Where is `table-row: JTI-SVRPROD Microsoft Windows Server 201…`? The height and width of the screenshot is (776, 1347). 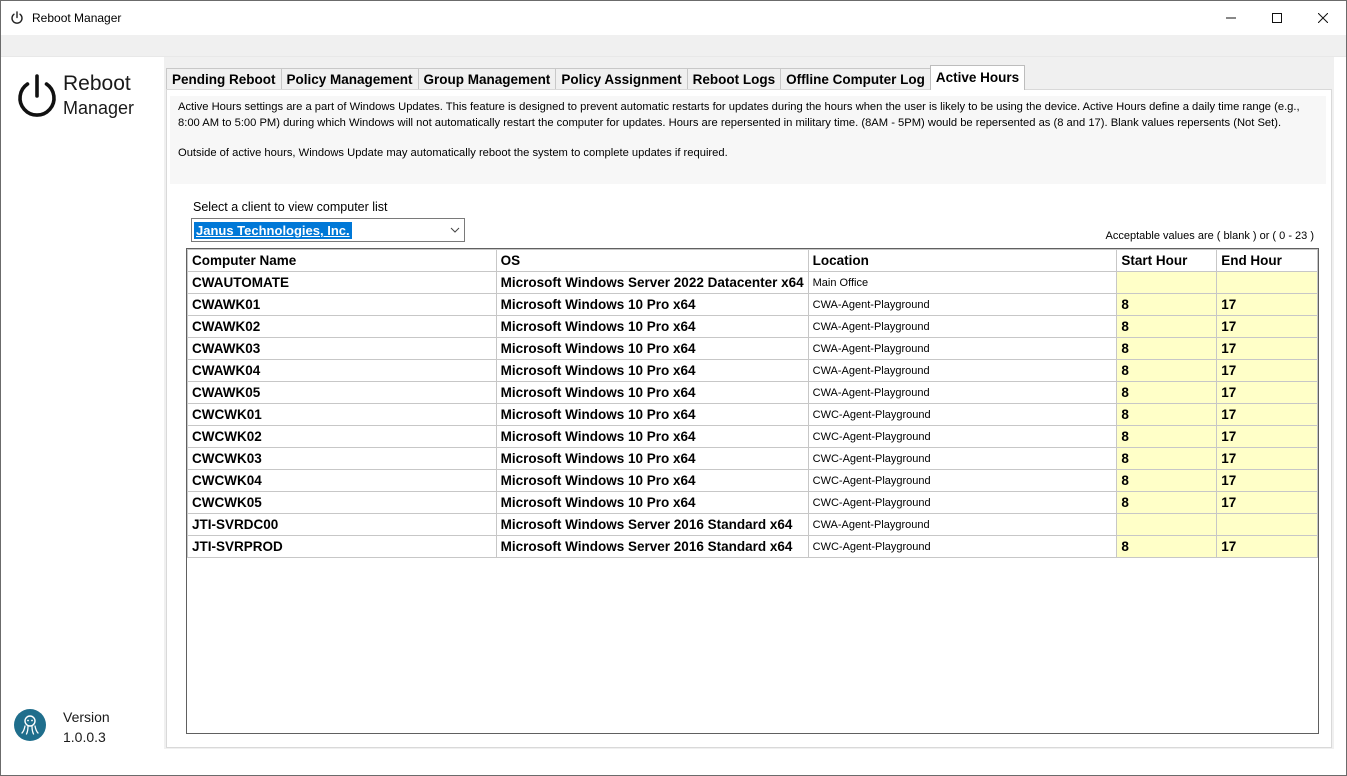
table-row: JTI-SVRPROD Microsoft Windows Server 201… is located at coordinates (752, 546).